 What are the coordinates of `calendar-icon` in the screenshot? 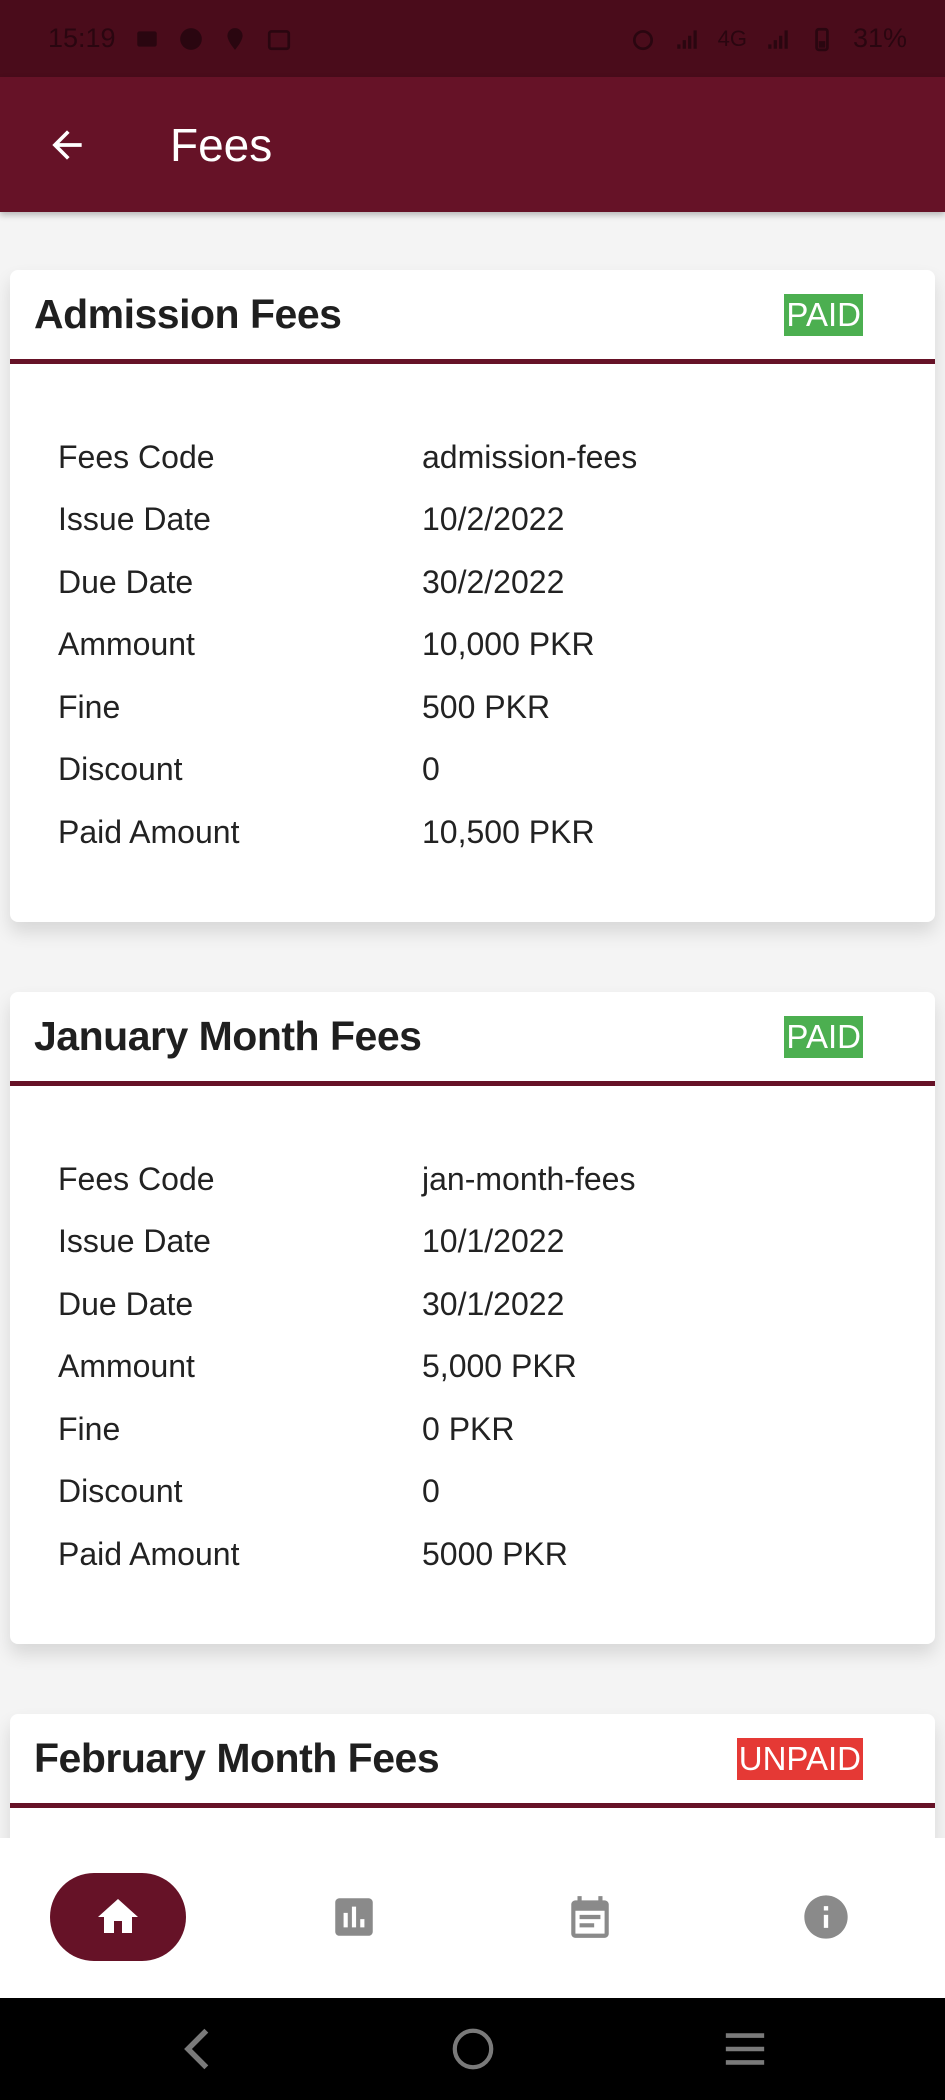 It's located at (590, 1917).